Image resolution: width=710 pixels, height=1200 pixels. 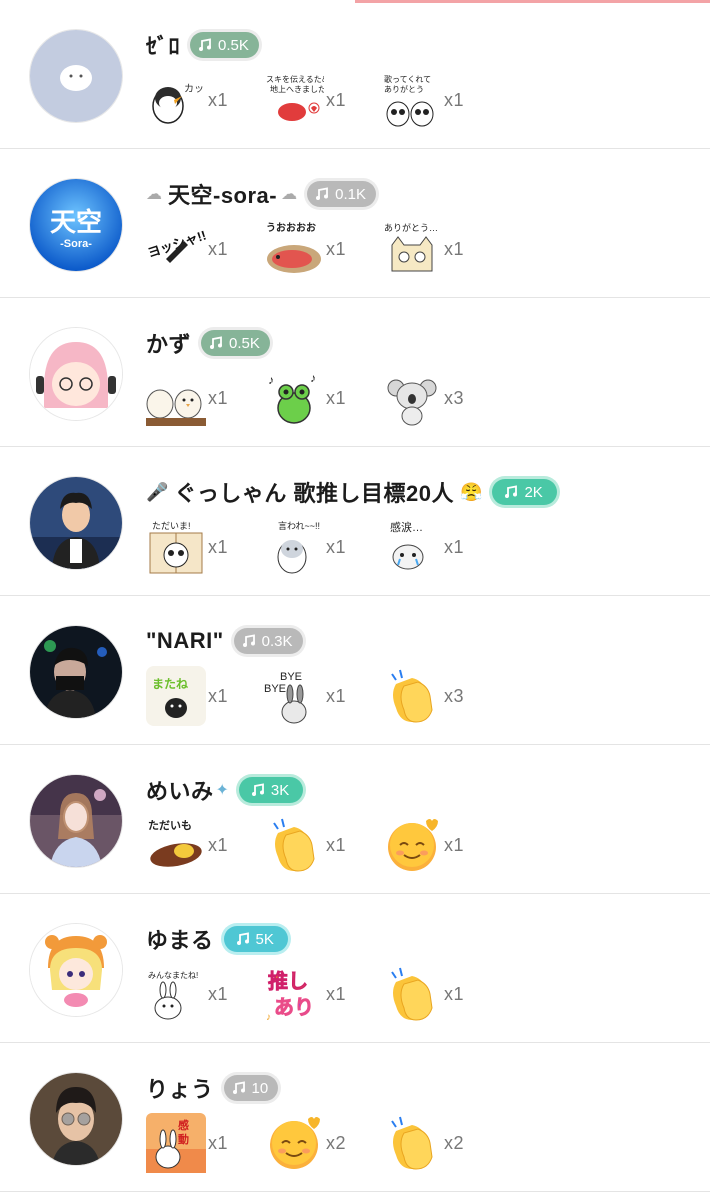 I want to click on gift-list: みんなまたね! x1 推し あり ♪ x1 x1, so click(x=323, y=994).